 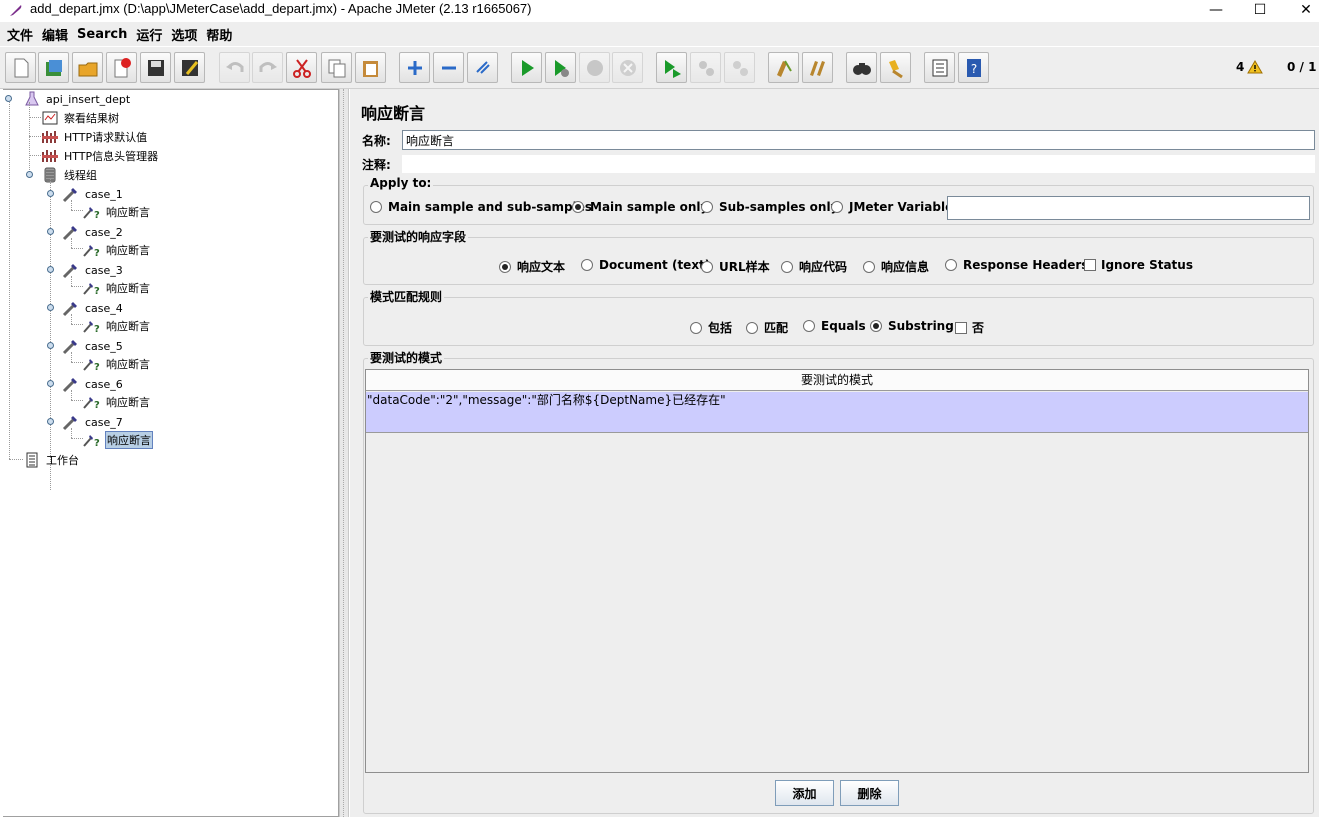 What do you see at coordinates (344, 453) in the screenshot?
I see `pane-splitter` at bounding box center [344, 453].